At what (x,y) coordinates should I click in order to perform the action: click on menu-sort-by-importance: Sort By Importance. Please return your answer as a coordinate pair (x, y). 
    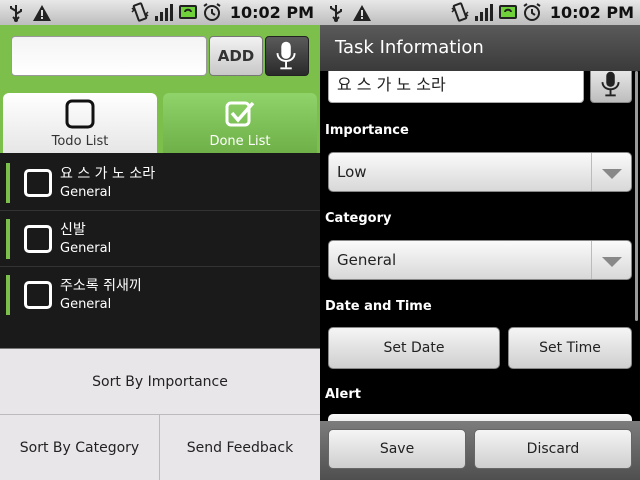
    Looking at the image, I should click on (160, 382).